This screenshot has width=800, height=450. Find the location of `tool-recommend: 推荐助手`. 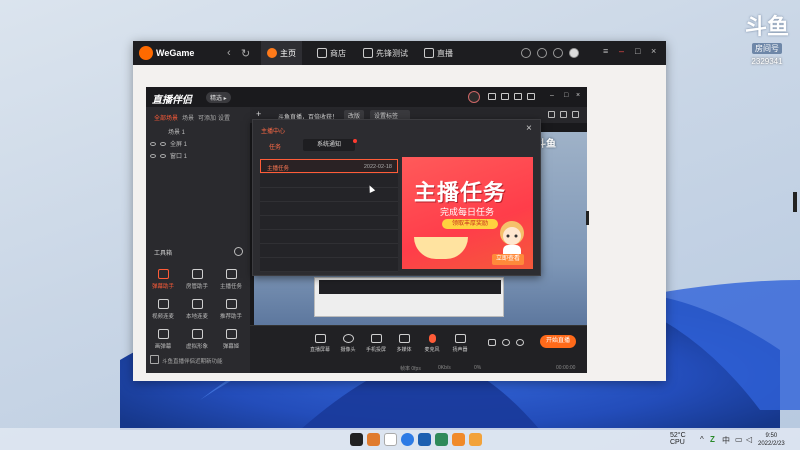

tool-recommend: 推荐助手 is located at coordinates (231, 309).